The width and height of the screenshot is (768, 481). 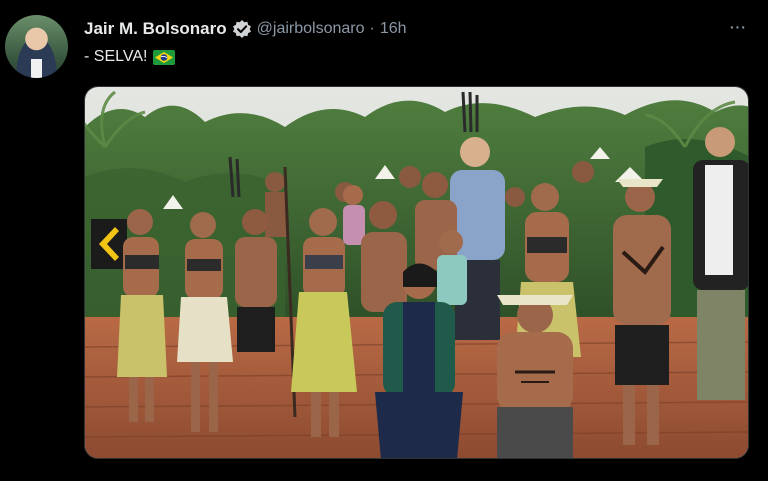 I want to click on tweet-text: - SELVA!, so click(x=116, y=56).